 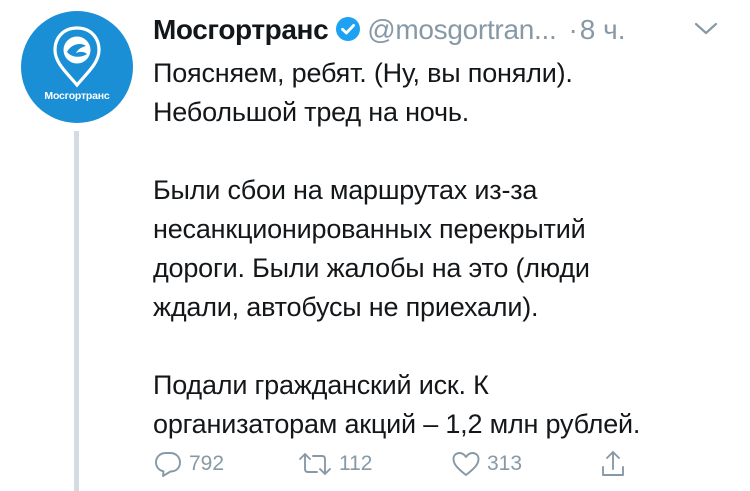 What do you see at coordinates (76, 311) in the screenshot?
I see `thread-line` at bounding box center [76, 311].